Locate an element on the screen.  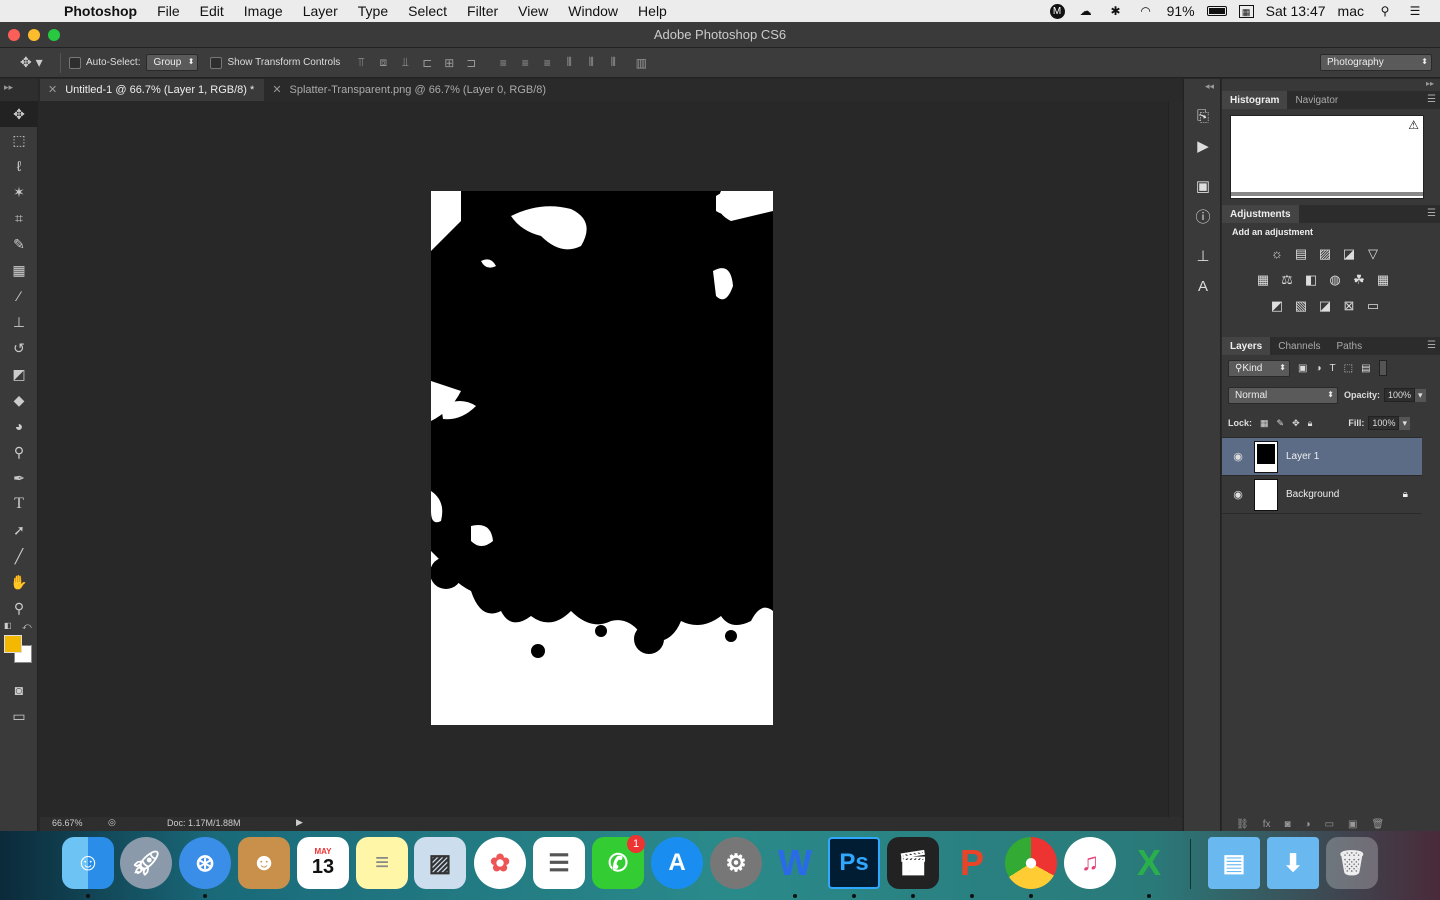
chrome-app-icon: ● is located at coordinates (1031, 863).